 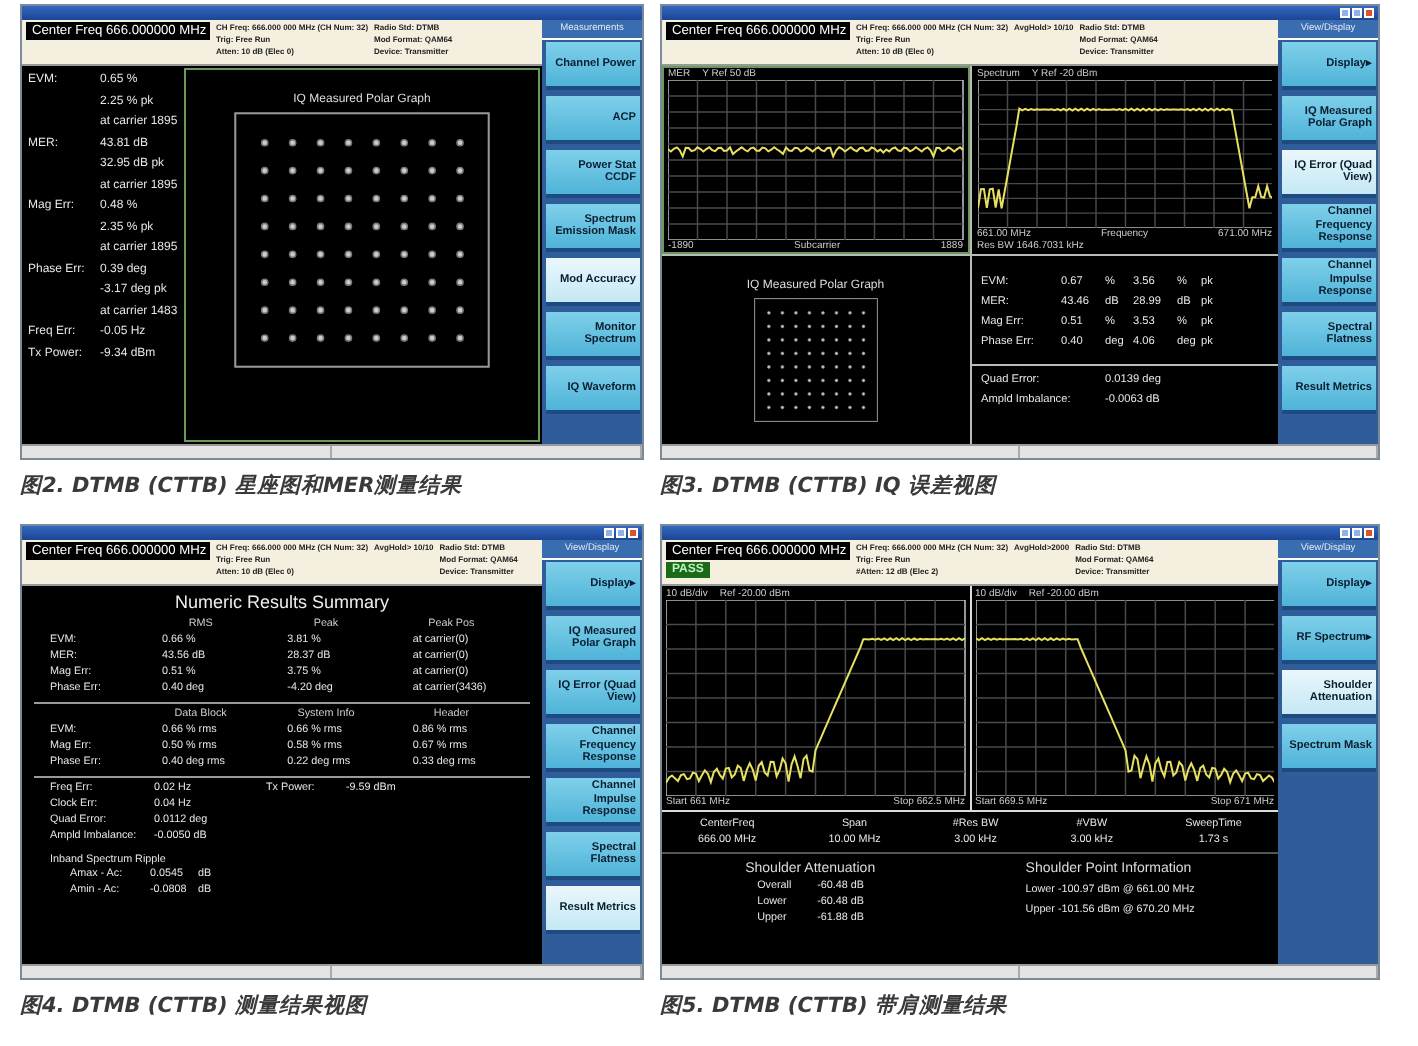 I want to click on constellation-drawing, so click(x=815, y=359).